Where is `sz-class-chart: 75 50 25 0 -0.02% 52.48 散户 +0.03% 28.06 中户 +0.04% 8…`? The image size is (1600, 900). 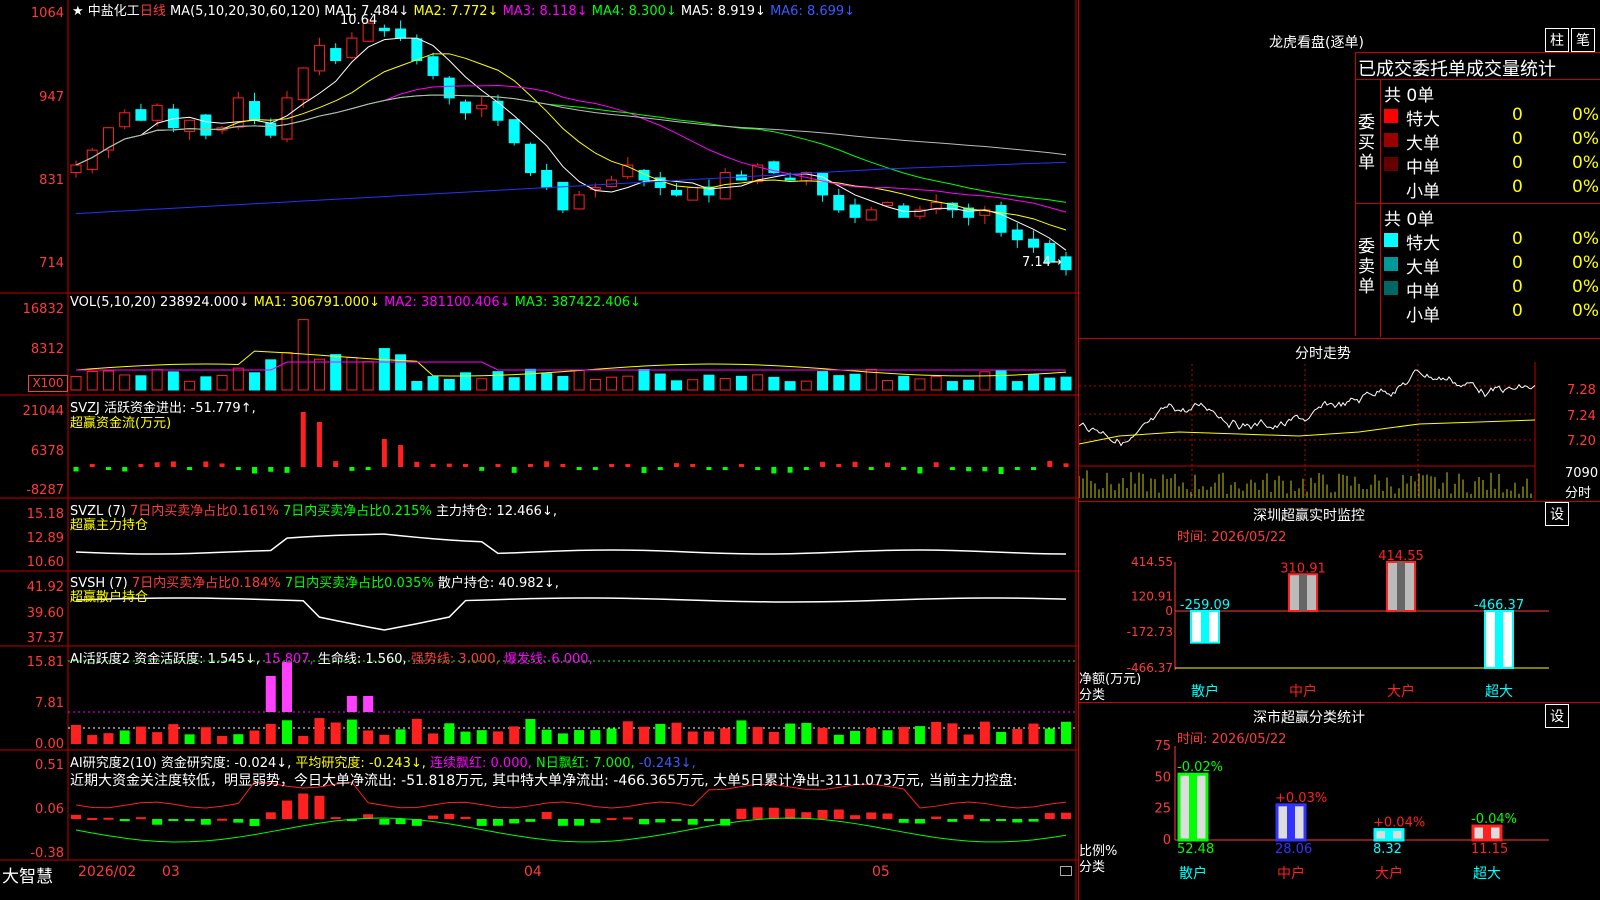 sz-class-chart: 75 50 25 0 -0.02% 52.48 散户 +0.03% 28.06 中户 +0.04% 8… is located at coordinates (1351, 810).